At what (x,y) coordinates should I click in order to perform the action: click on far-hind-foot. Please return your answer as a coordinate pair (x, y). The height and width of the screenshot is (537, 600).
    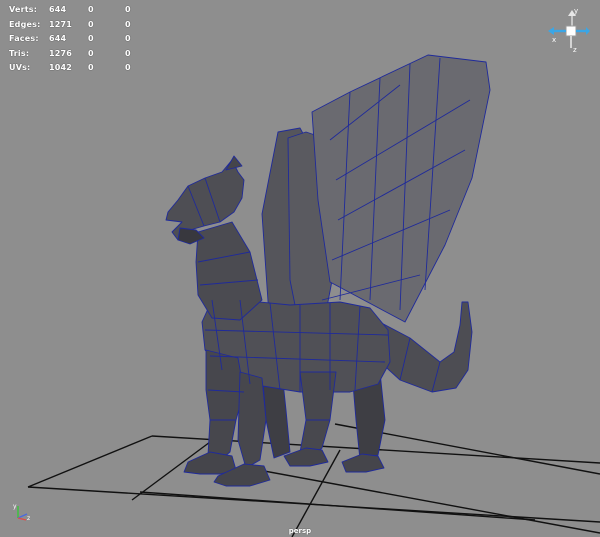
    Looking at the image, I should click on (363, 463).